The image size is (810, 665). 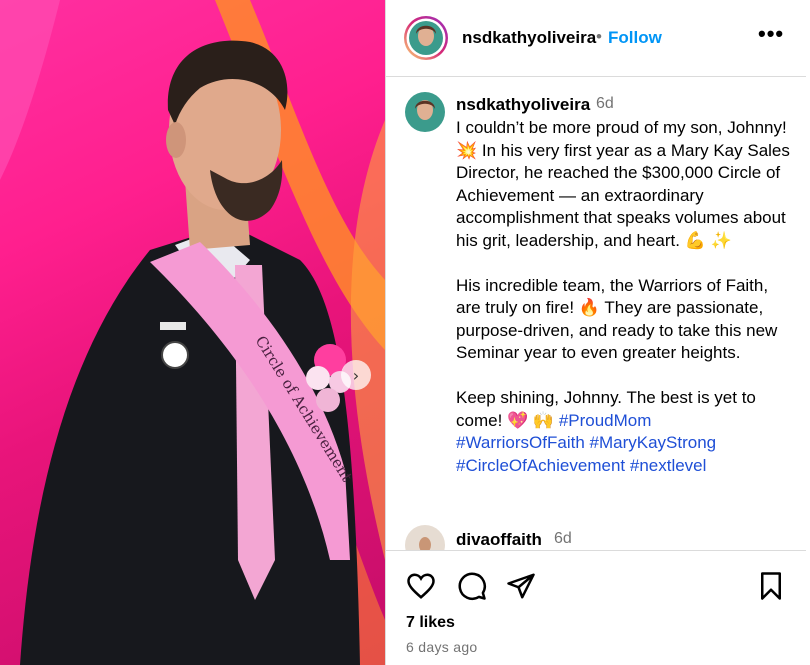 I want to click on post-header: nsdkathyoliveira • Follow •••, so click(x=596, y=38).